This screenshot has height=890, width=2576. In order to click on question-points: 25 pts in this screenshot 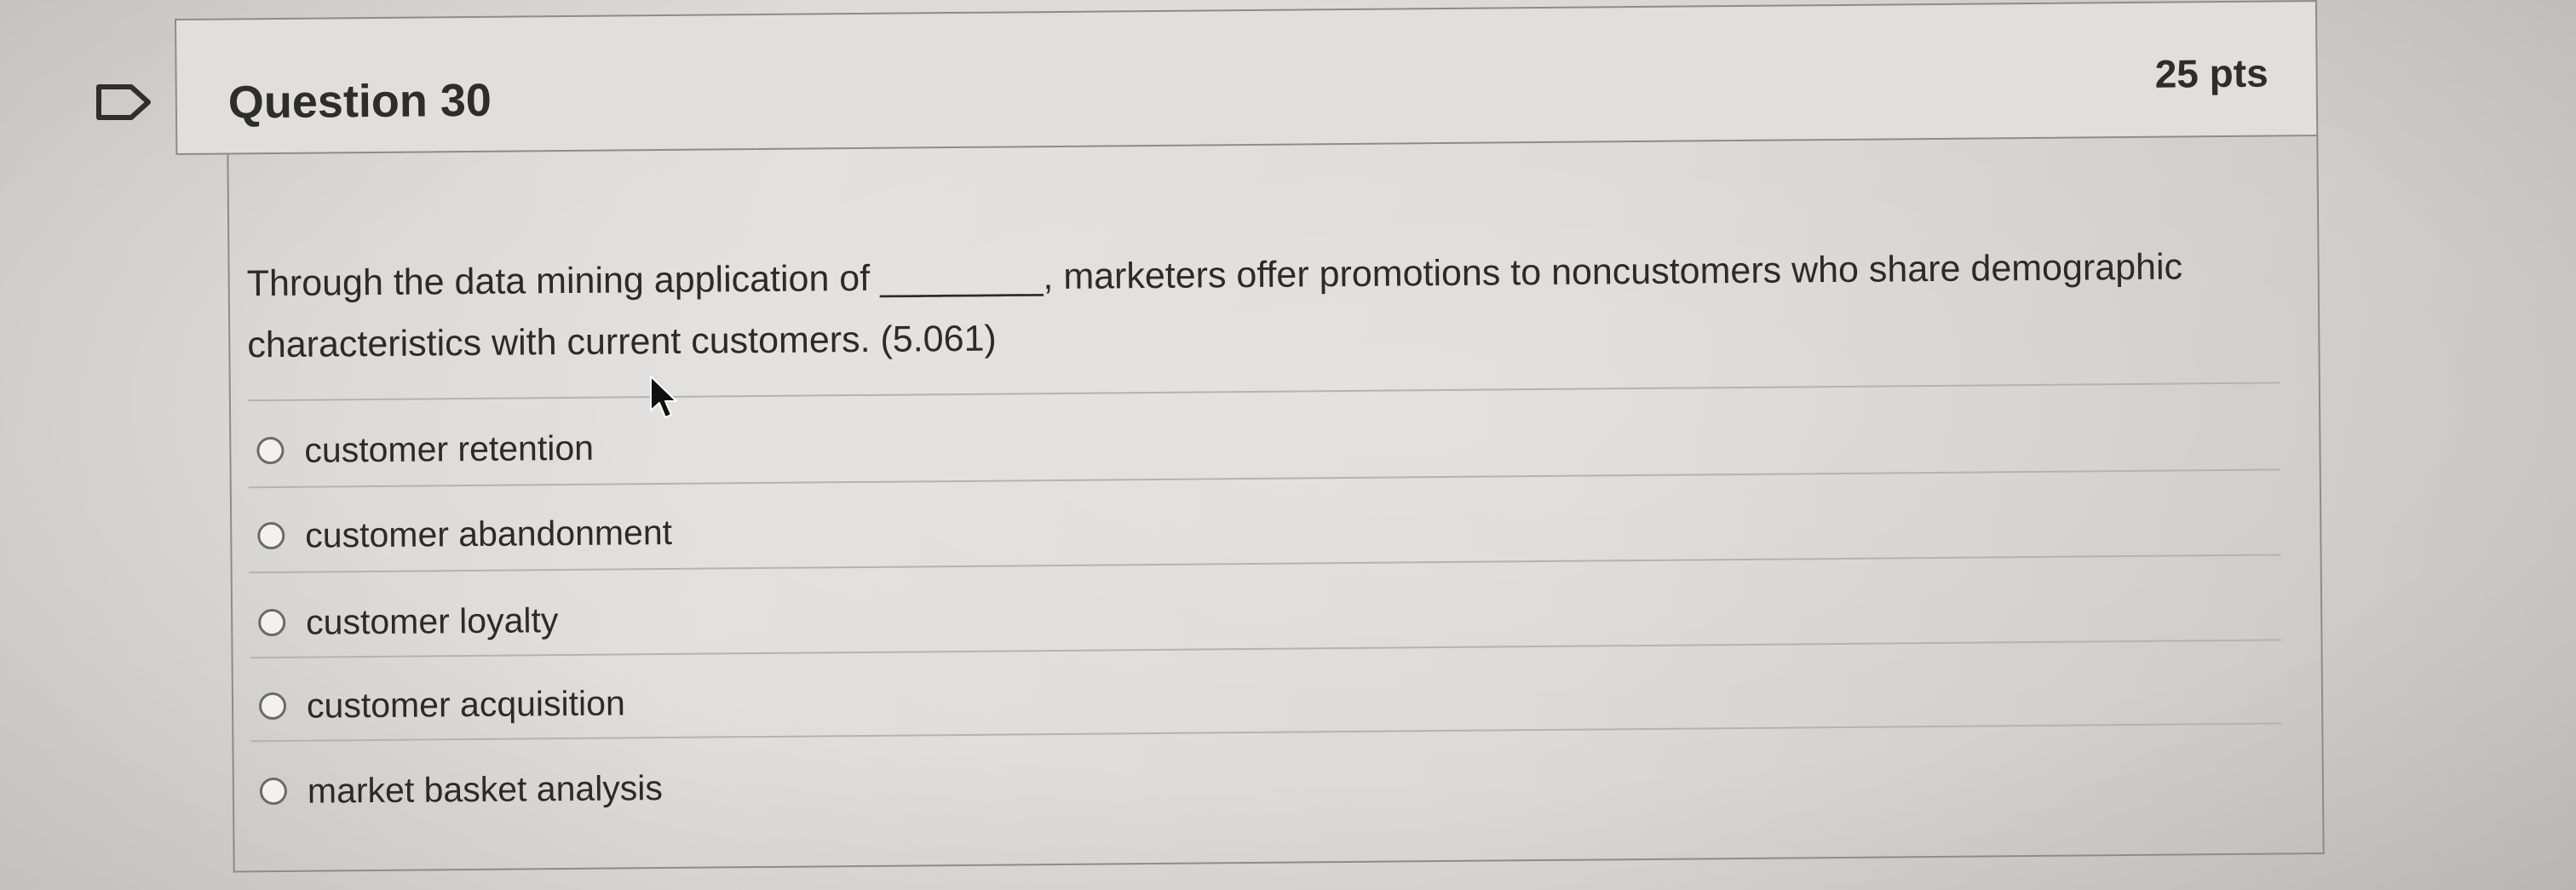, I will do `click(2211, 73)`.